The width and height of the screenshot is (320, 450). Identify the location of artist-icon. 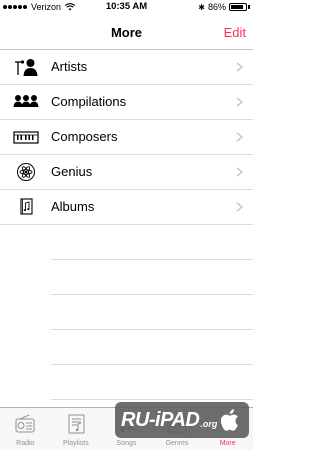
(26, 67).